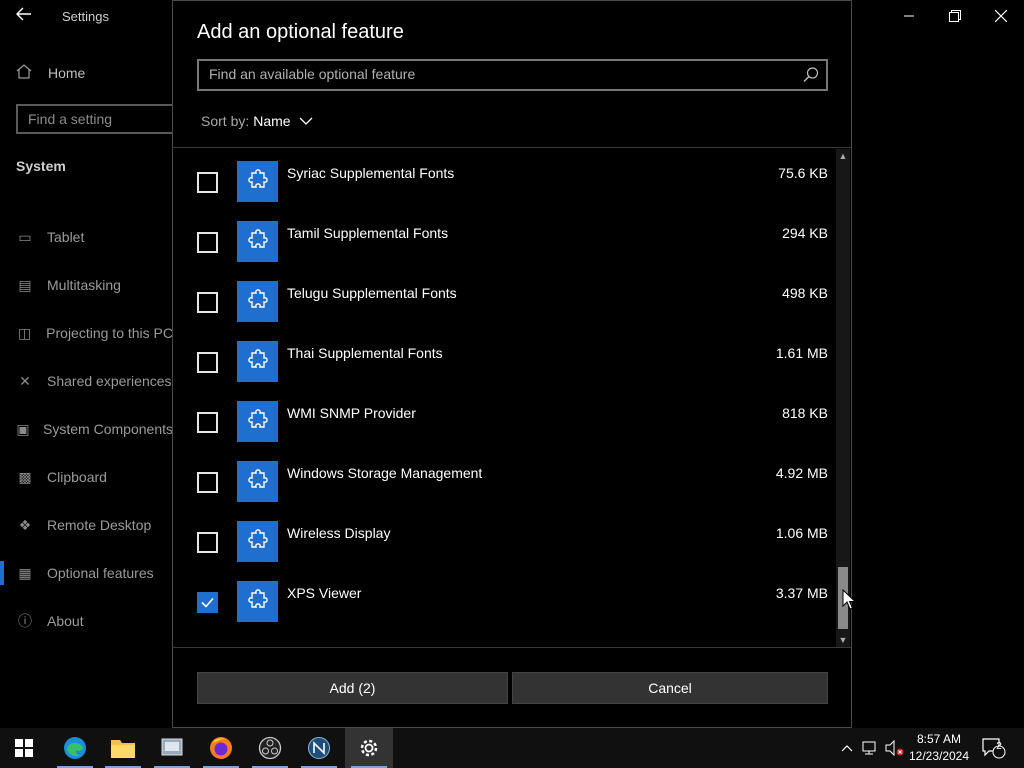 The image size is (1024, 768). I want to click on add-button: Add (2), so click(352, 688).